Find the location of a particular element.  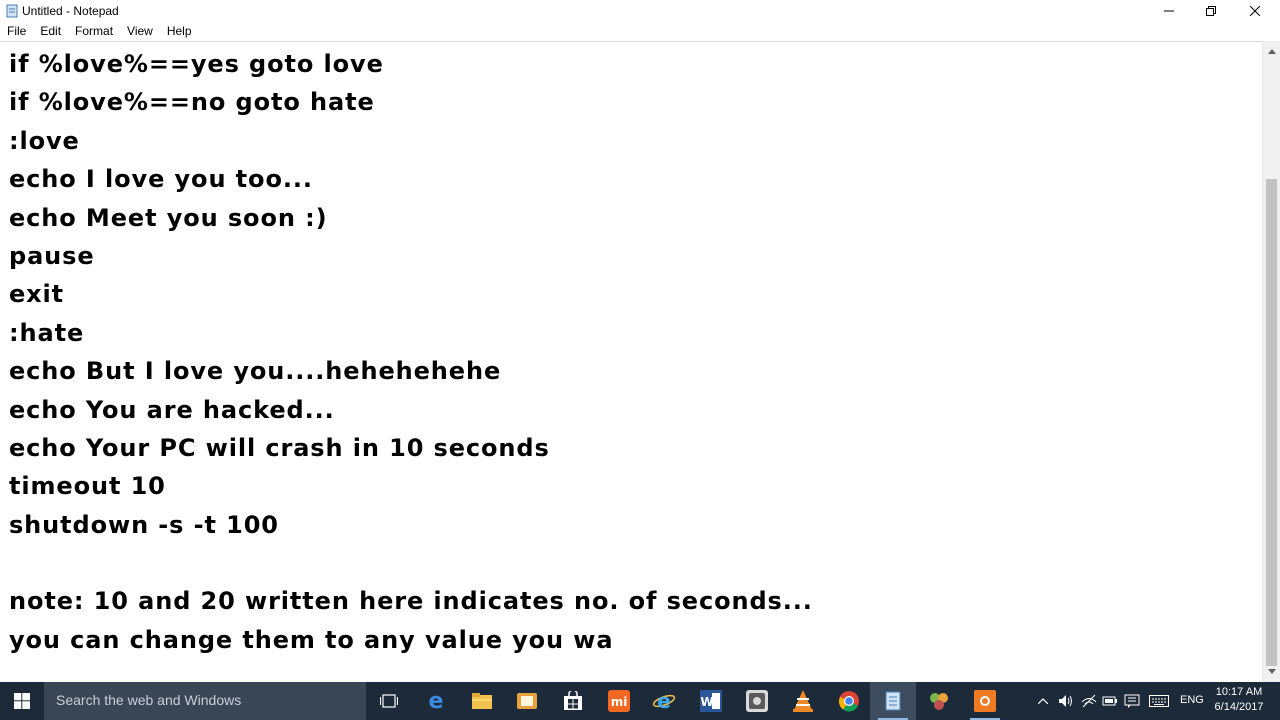

taskbar-search-box: Search the web and Windows is located at coordinates (205, 701).